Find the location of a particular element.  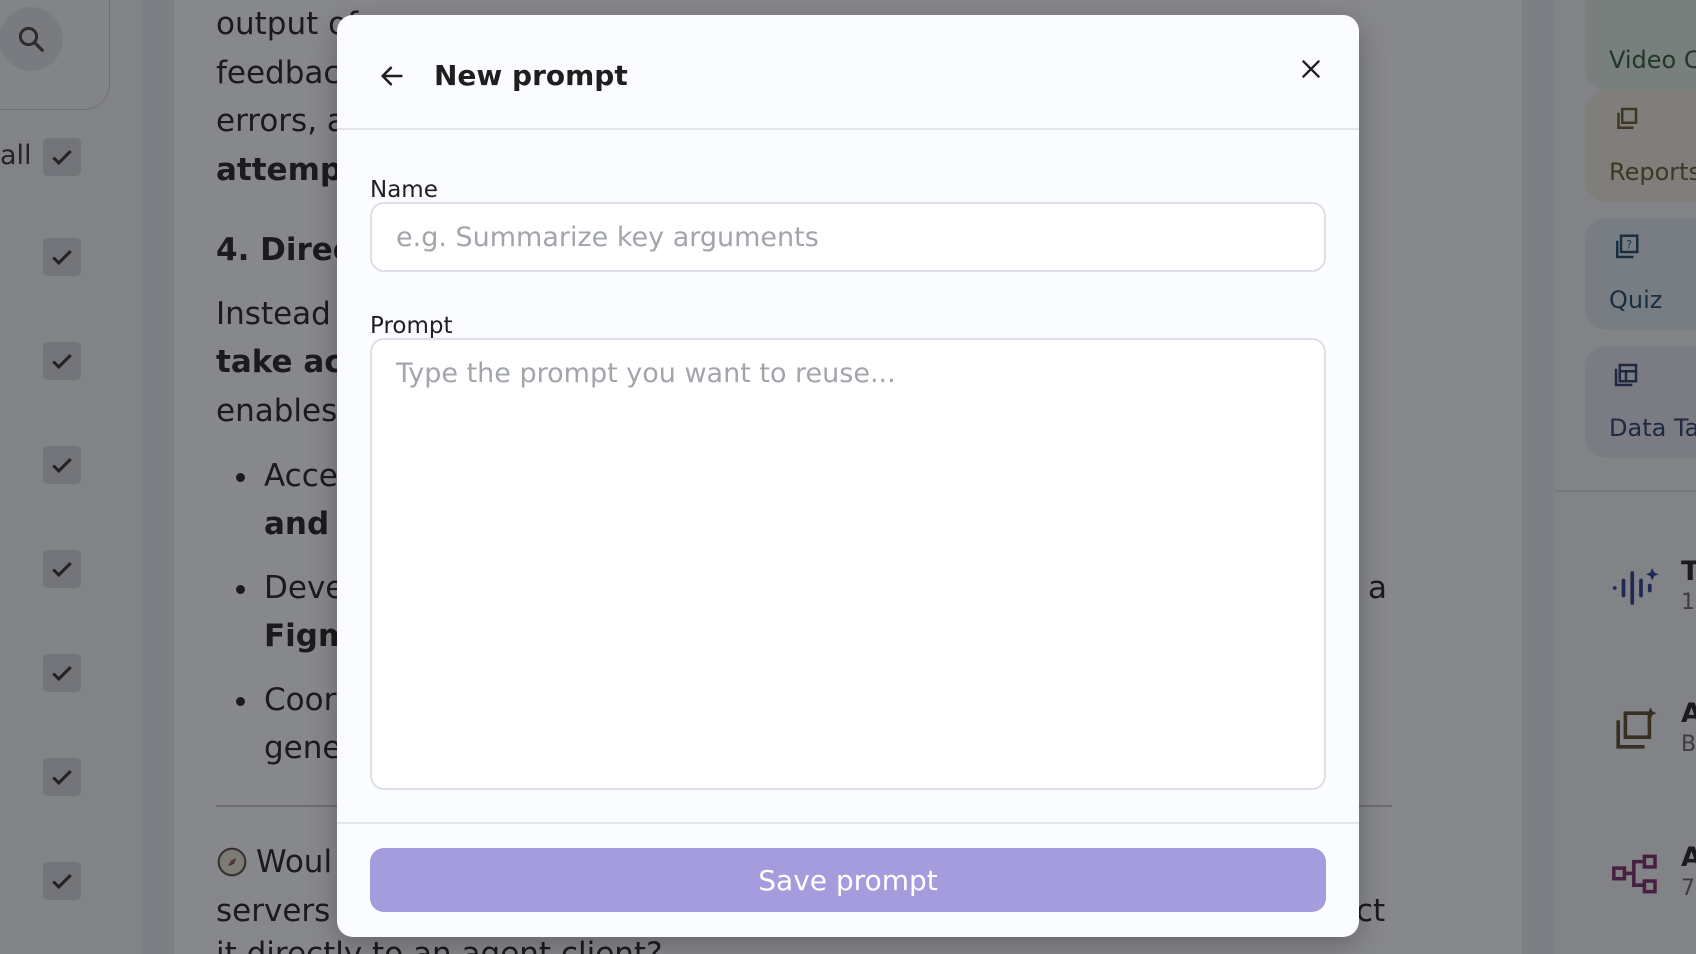

name-input is located at coordinates (848, 237).